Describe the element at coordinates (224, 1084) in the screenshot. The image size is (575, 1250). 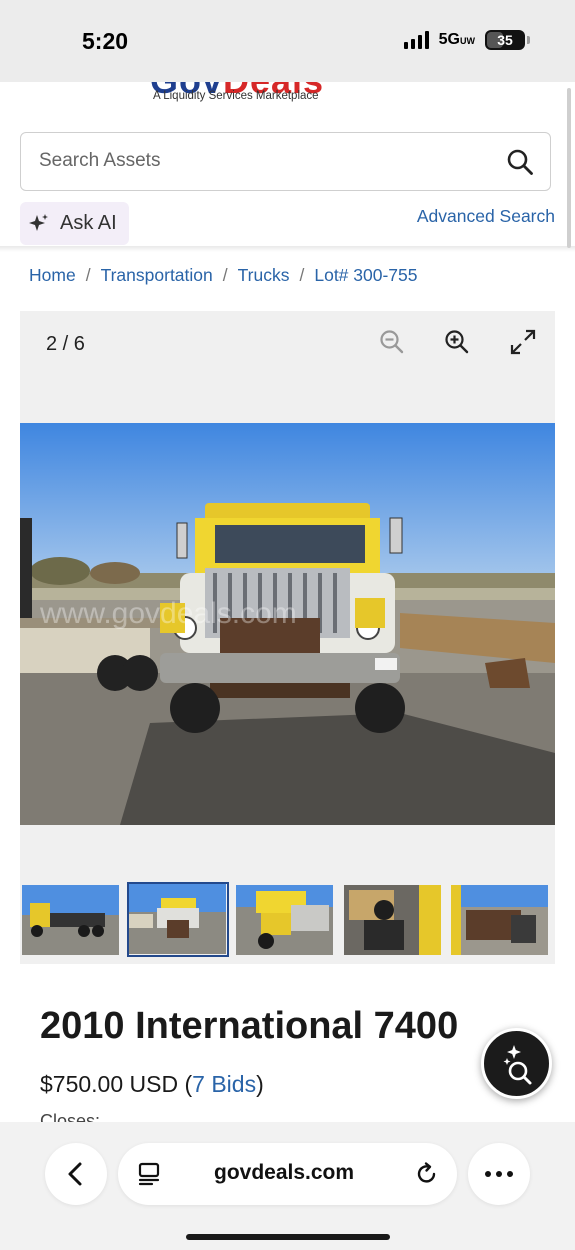
I see `bids-link: 7 Bids` at that location.